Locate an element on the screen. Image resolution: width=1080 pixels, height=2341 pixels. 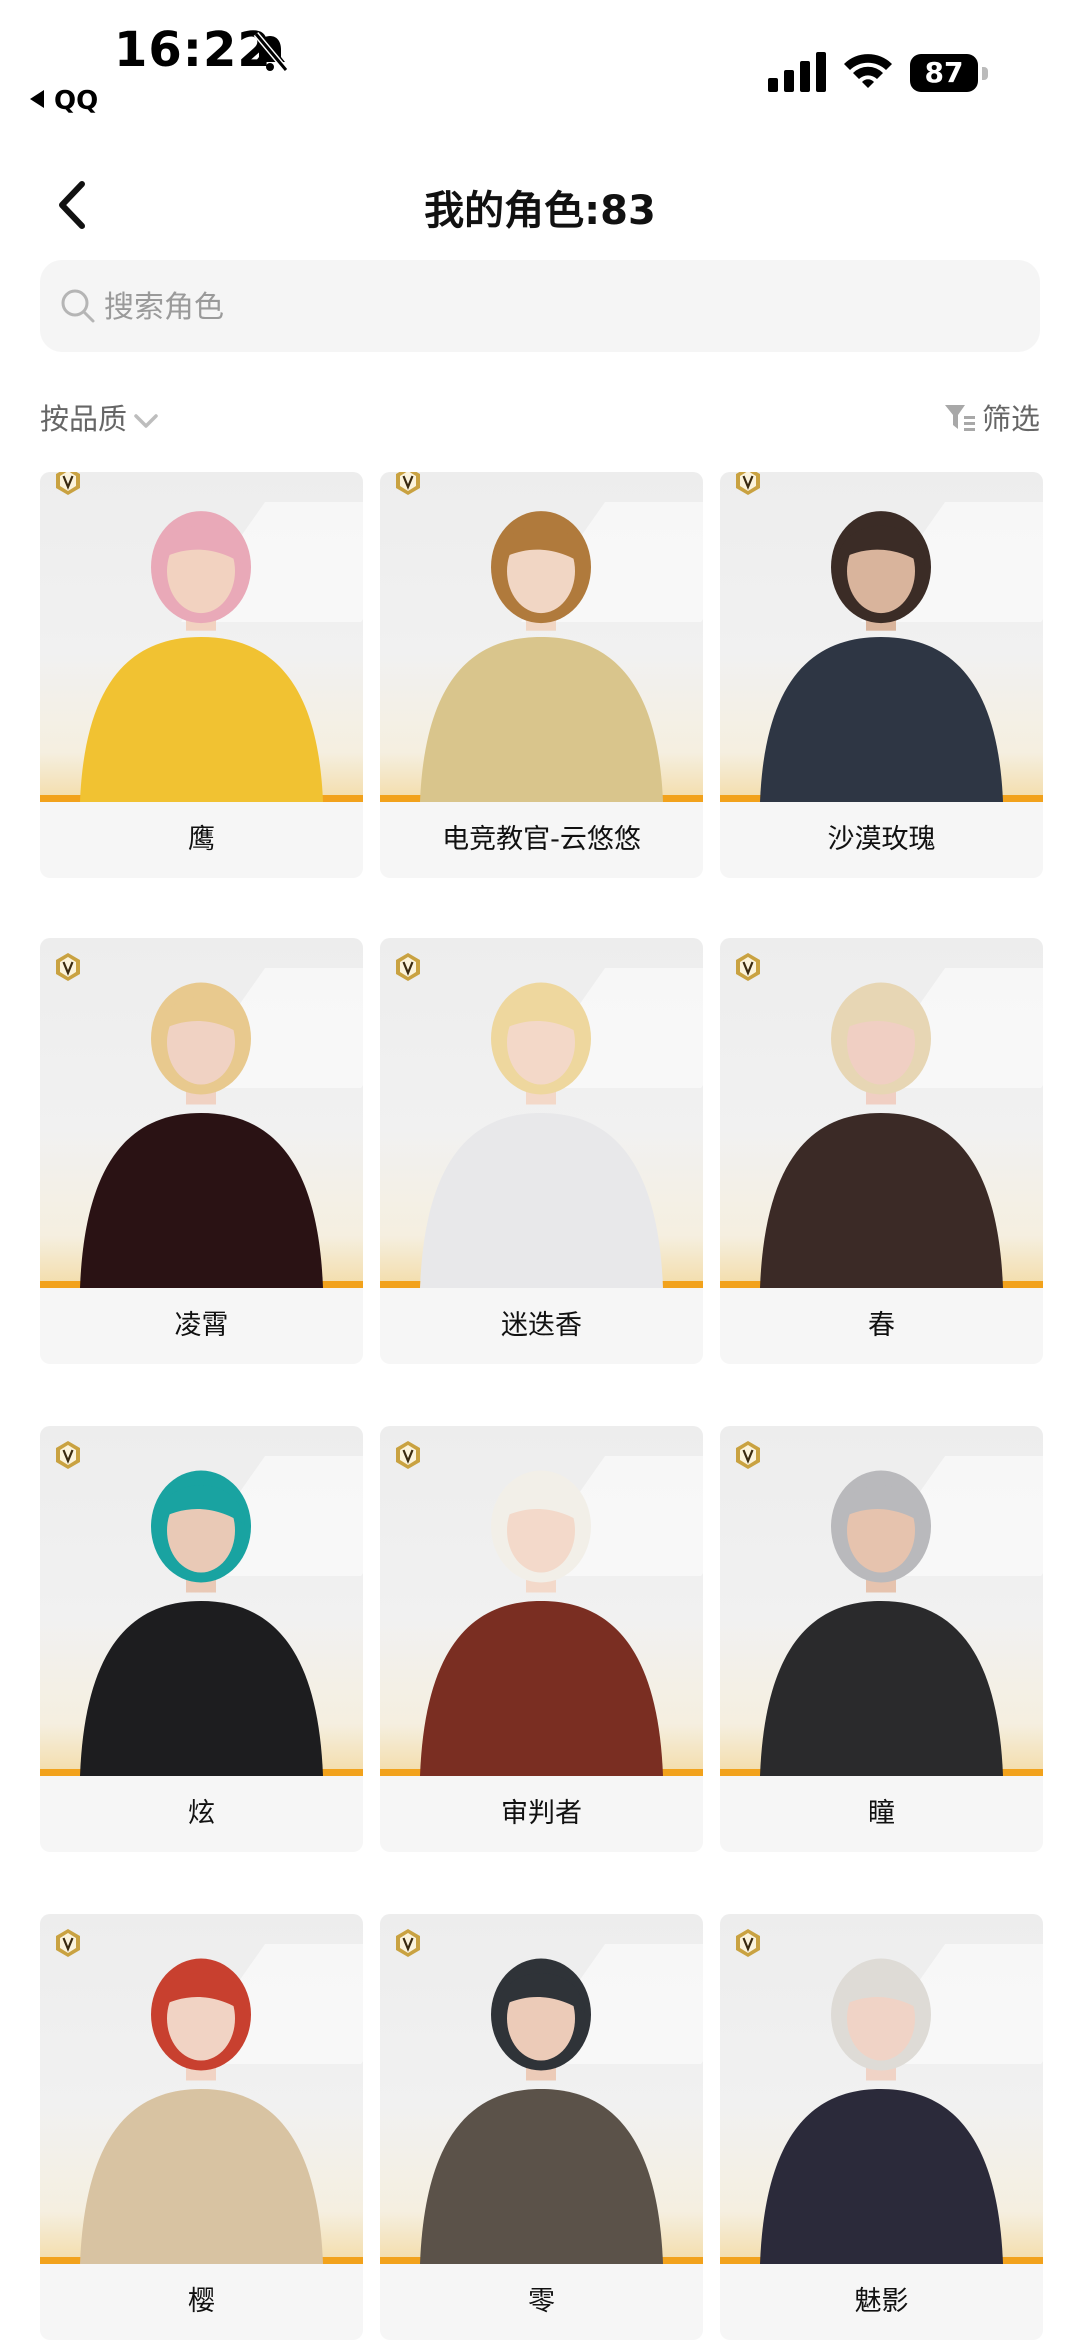
filter-button: 筛选 is located at coordinates (992, 417).